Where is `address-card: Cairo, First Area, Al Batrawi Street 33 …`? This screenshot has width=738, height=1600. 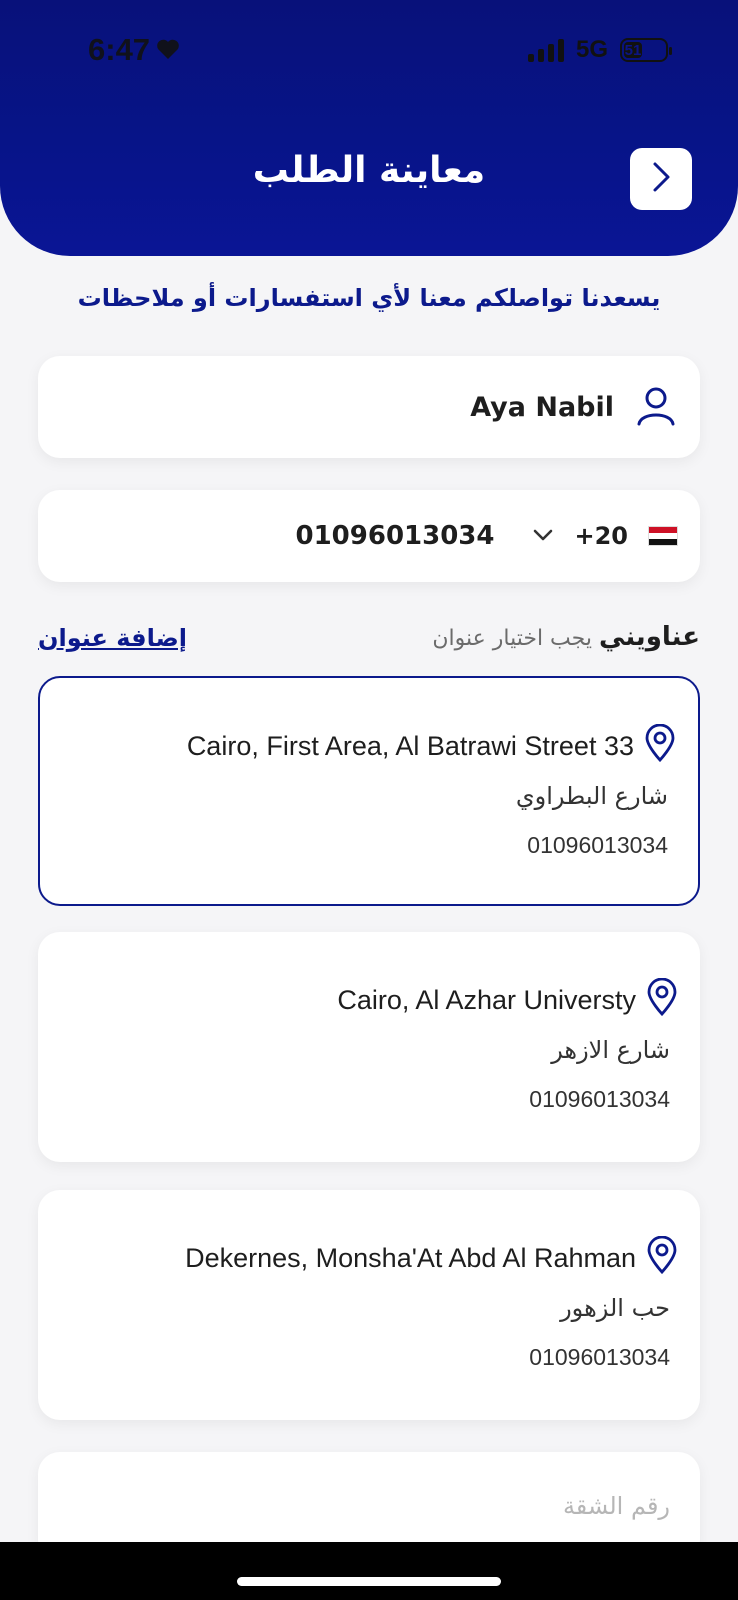 address-card: Cairo, First Area, Al Batrawi Street 33 … is located at coordinates (369, 791).